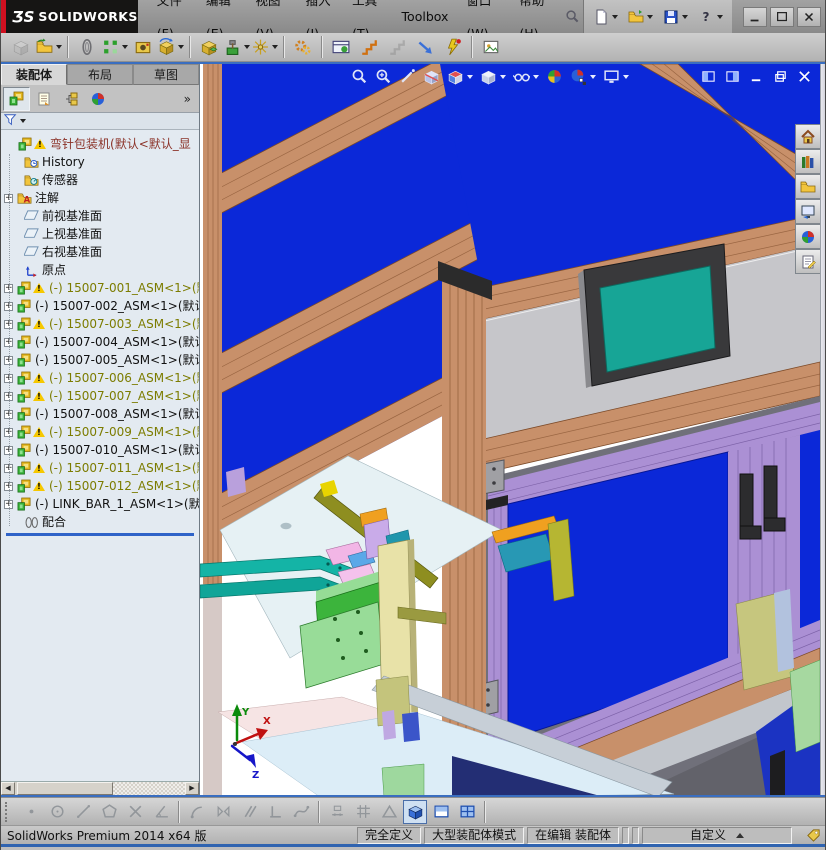 This screenshot has height=850, width=826. Describe the element at coordinates (265, 47) in the screenshot. I see `reference-geometry-icon` at that location.